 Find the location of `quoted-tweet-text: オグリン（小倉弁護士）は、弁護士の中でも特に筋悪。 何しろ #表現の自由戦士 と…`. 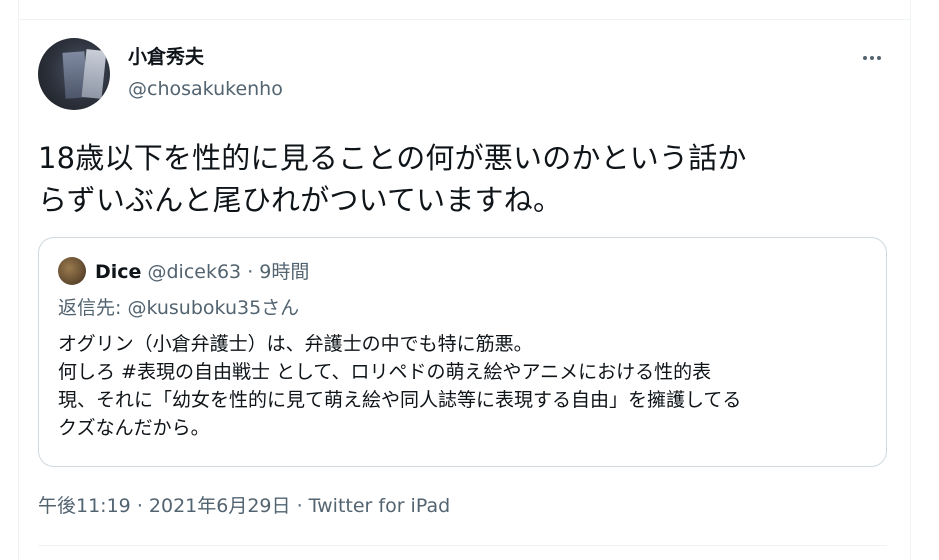

quoted-tweet-text: オグリン（小倉弁護士）は、弁護士の中でも特に筋悪。 何しろ #表現の自由戦士 と… is located at coordinates (400, 386).